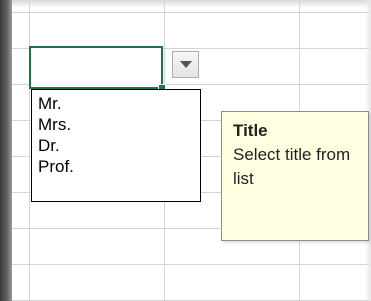 The image size is (371, 301). I want to click on chevron-down-icon, so click(185, 64).